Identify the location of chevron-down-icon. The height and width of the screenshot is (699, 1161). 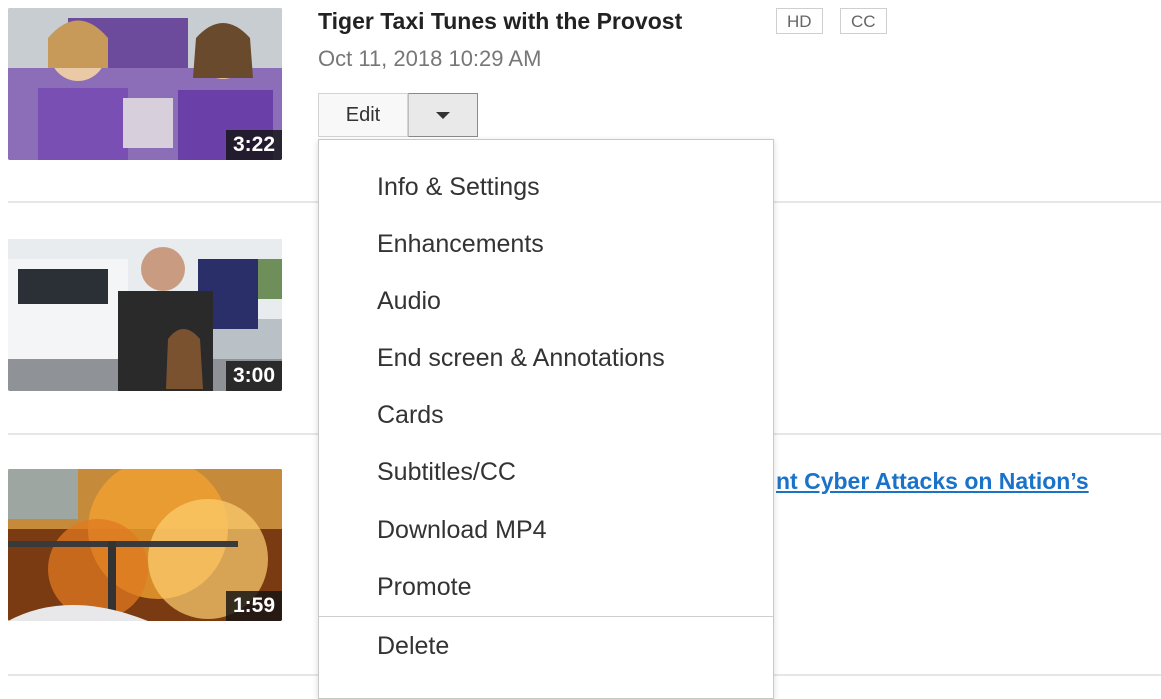
(443, 115).